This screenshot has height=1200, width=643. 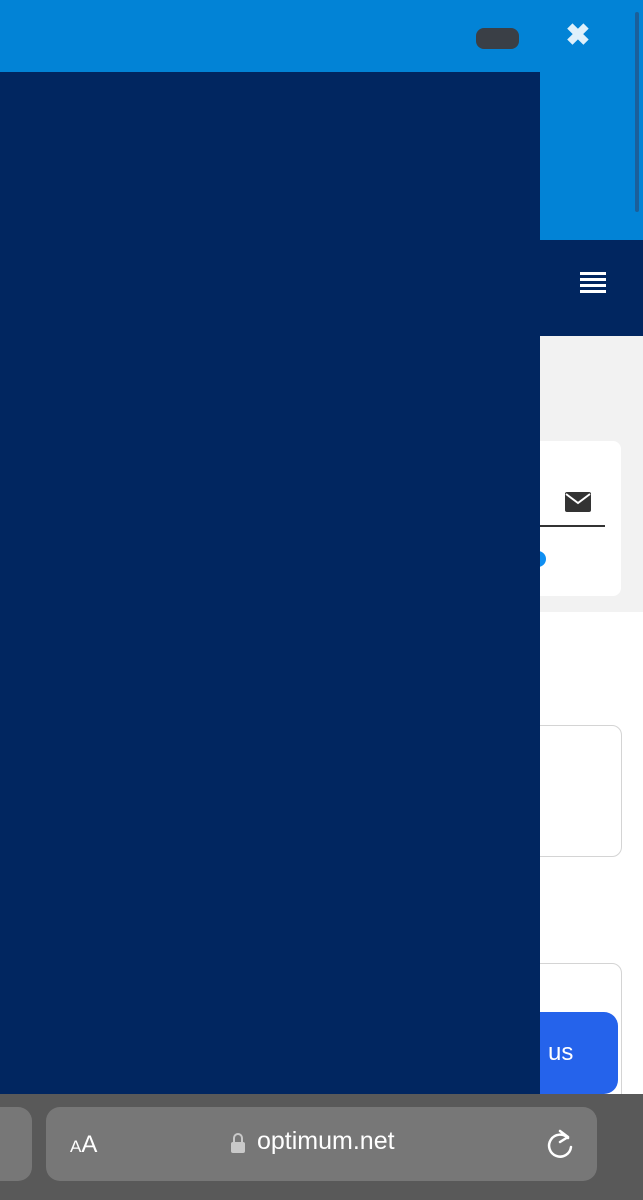 I want to click on scrollbar-thumb, so click(x=637, y=112).